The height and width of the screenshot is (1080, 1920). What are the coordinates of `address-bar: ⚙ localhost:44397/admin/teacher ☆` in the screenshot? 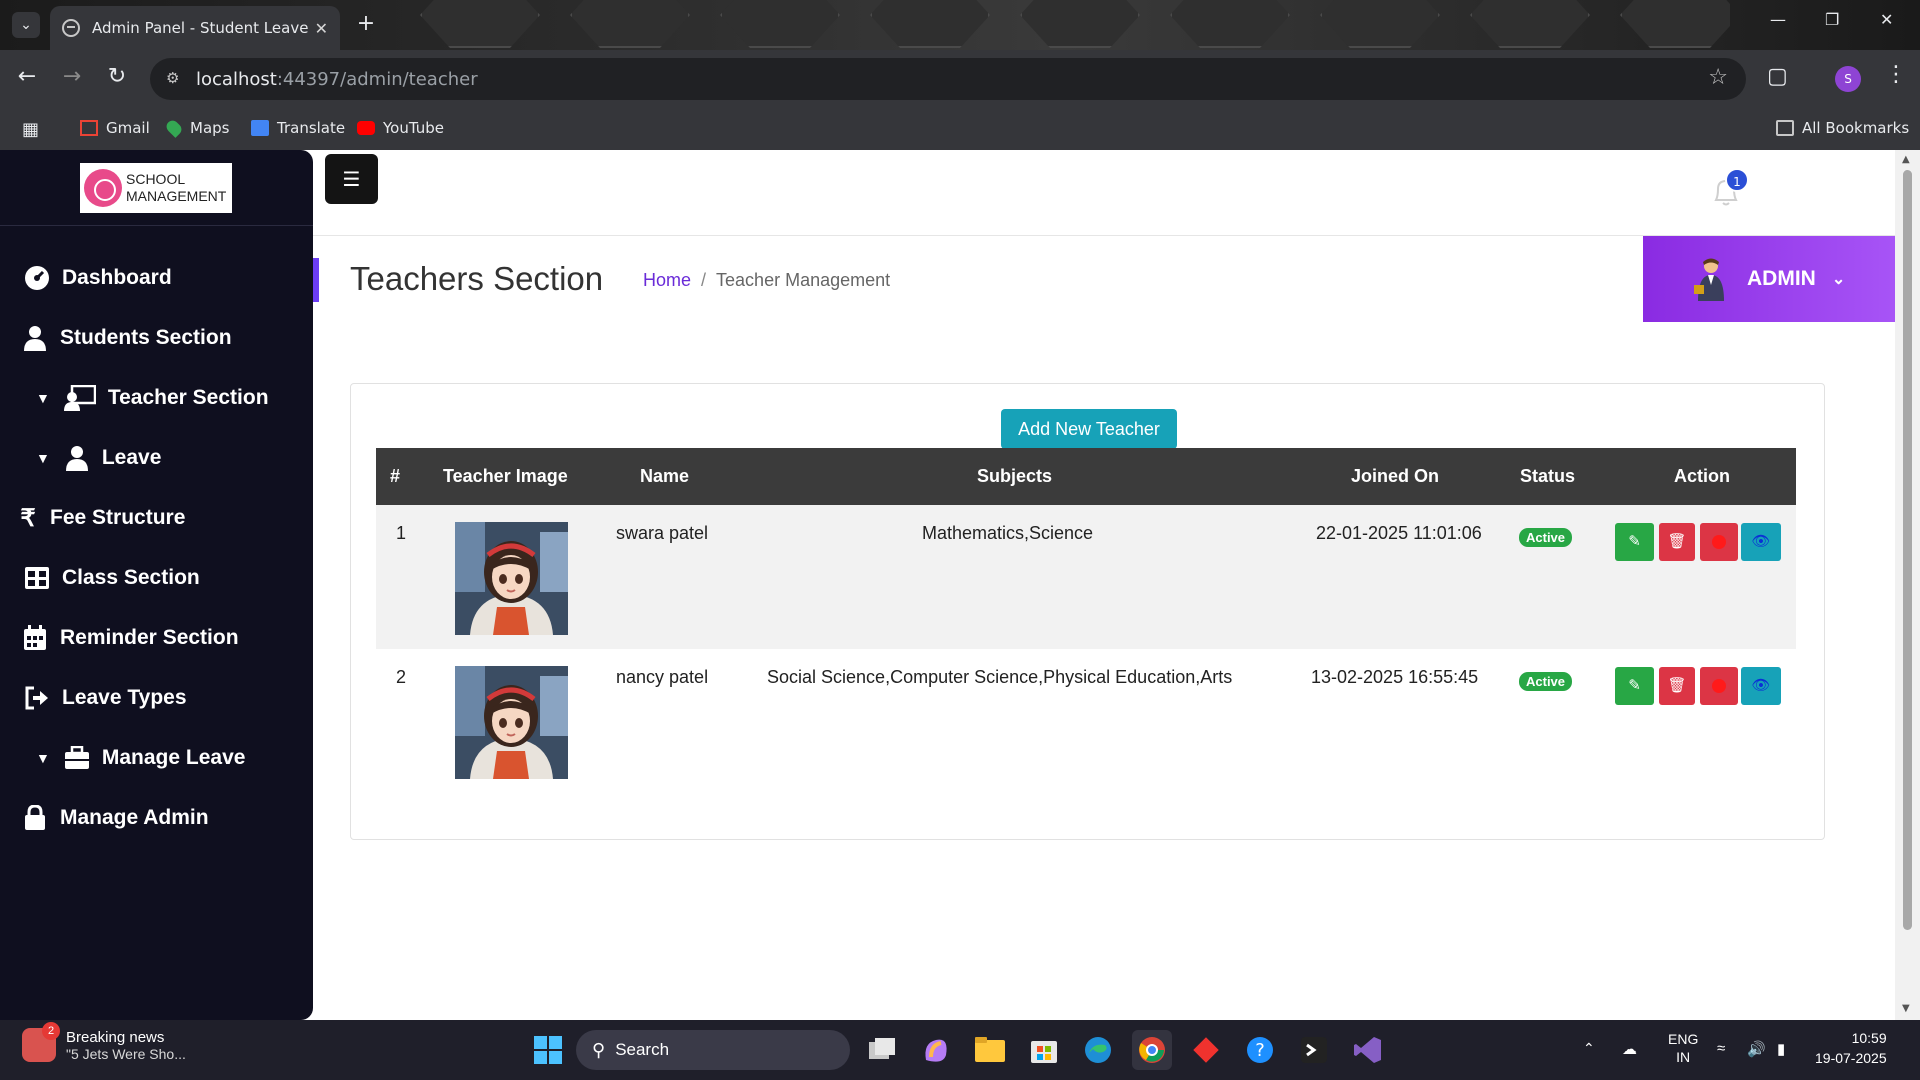 It's located at (948, 79).